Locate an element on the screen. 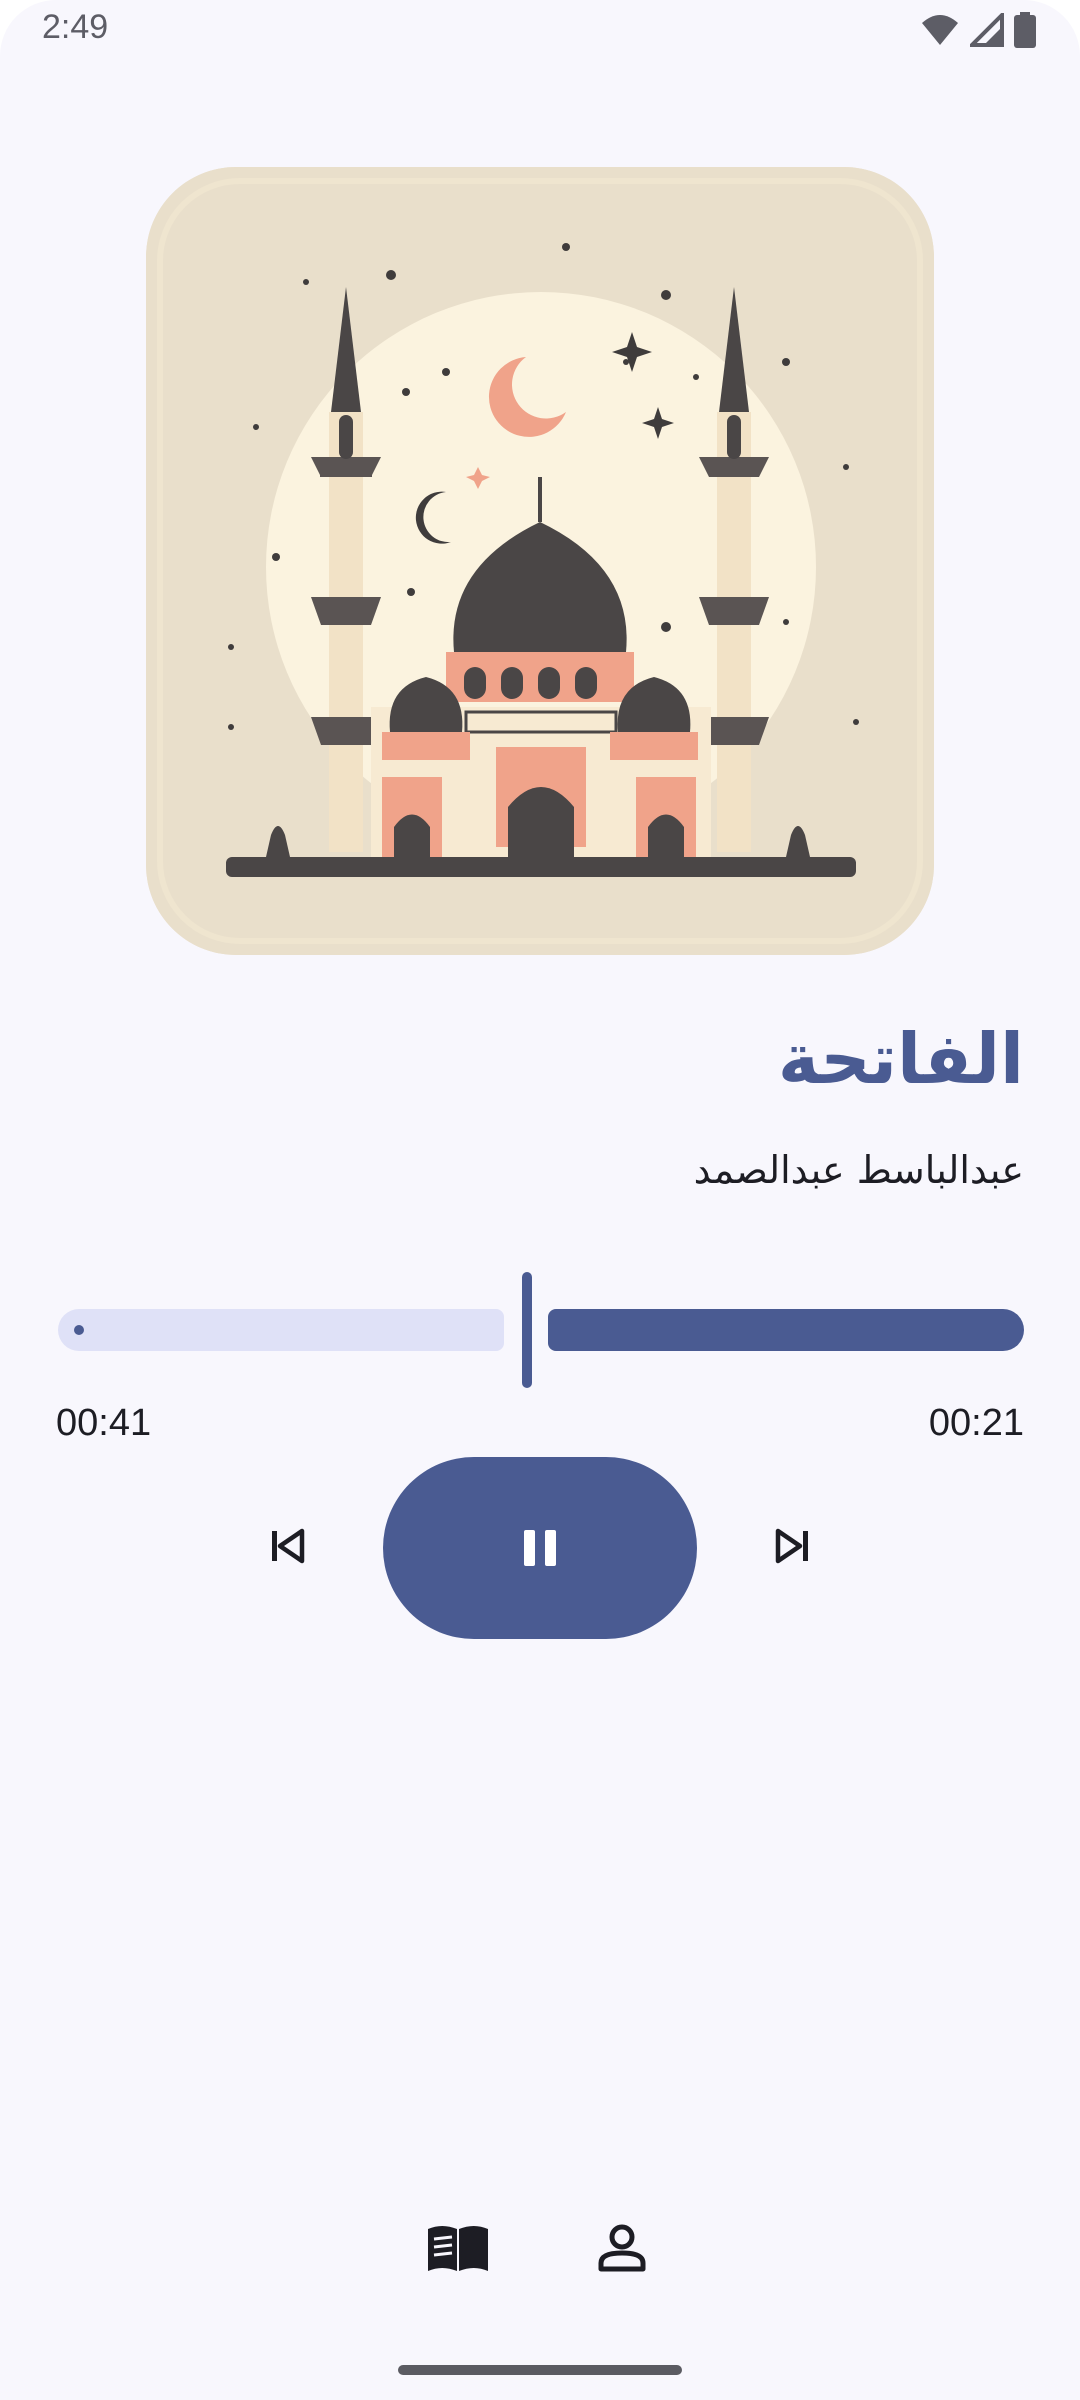 This screenshot has width=1080, height=2400. person-icon is located at coordinates (622, 2248).